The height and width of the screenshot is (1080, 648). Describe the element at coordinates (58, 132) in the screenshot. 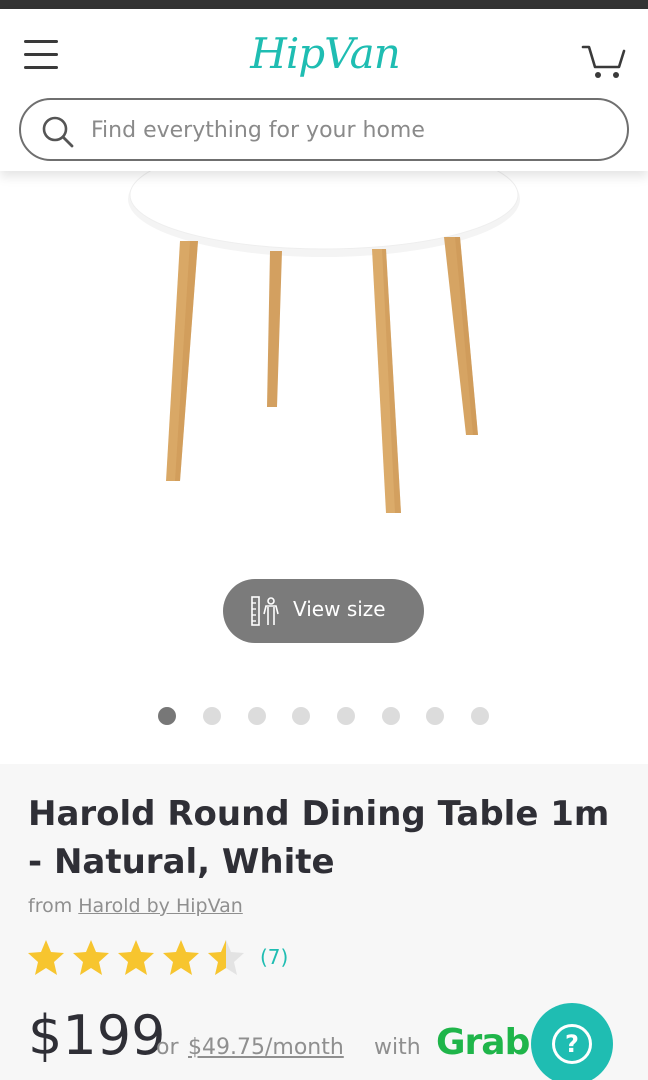

I see `search-icon` at that location.